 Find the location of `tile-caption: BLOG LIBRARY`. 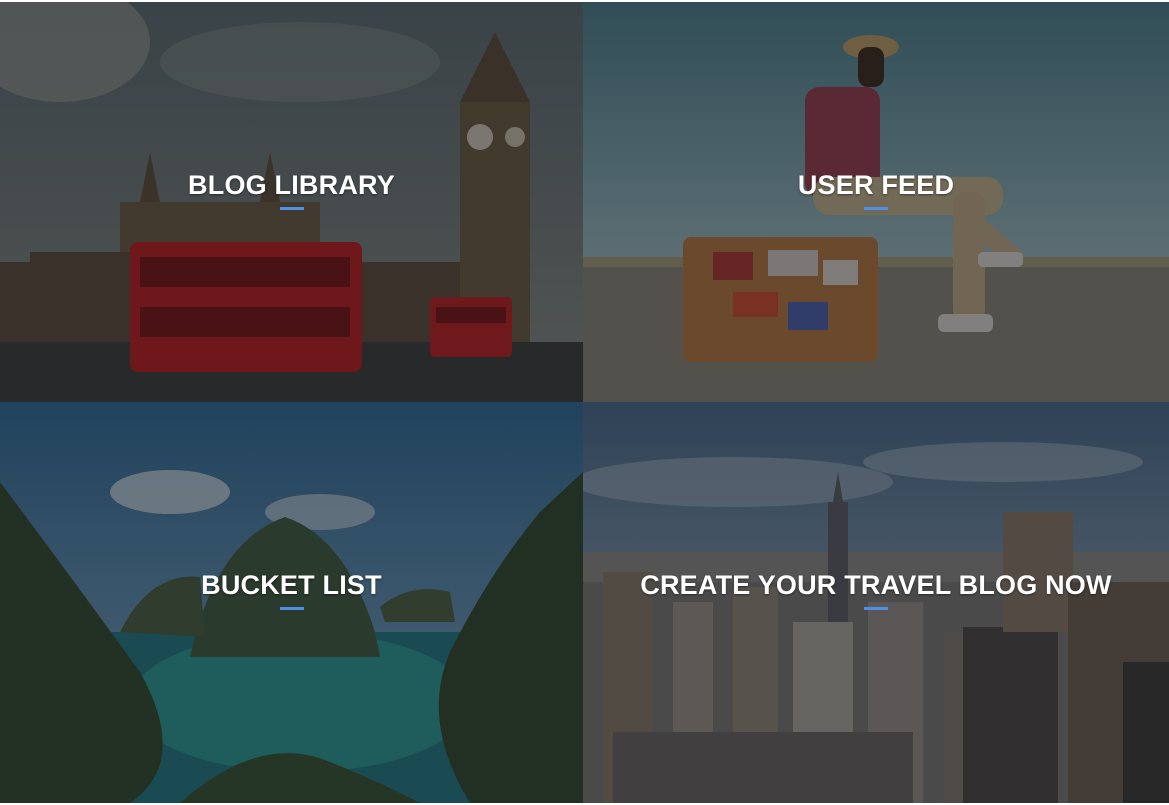

tile-caption: BLOG LIBRARY is located at coordinates (291, 190).